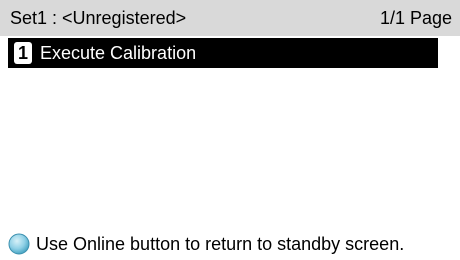 Image resolution: width=460 pixels, height=260 pixels. Describe the element at coordinates (415, 17) in the screenshot. I see `page-indicator: 1/1 Page` at that location.